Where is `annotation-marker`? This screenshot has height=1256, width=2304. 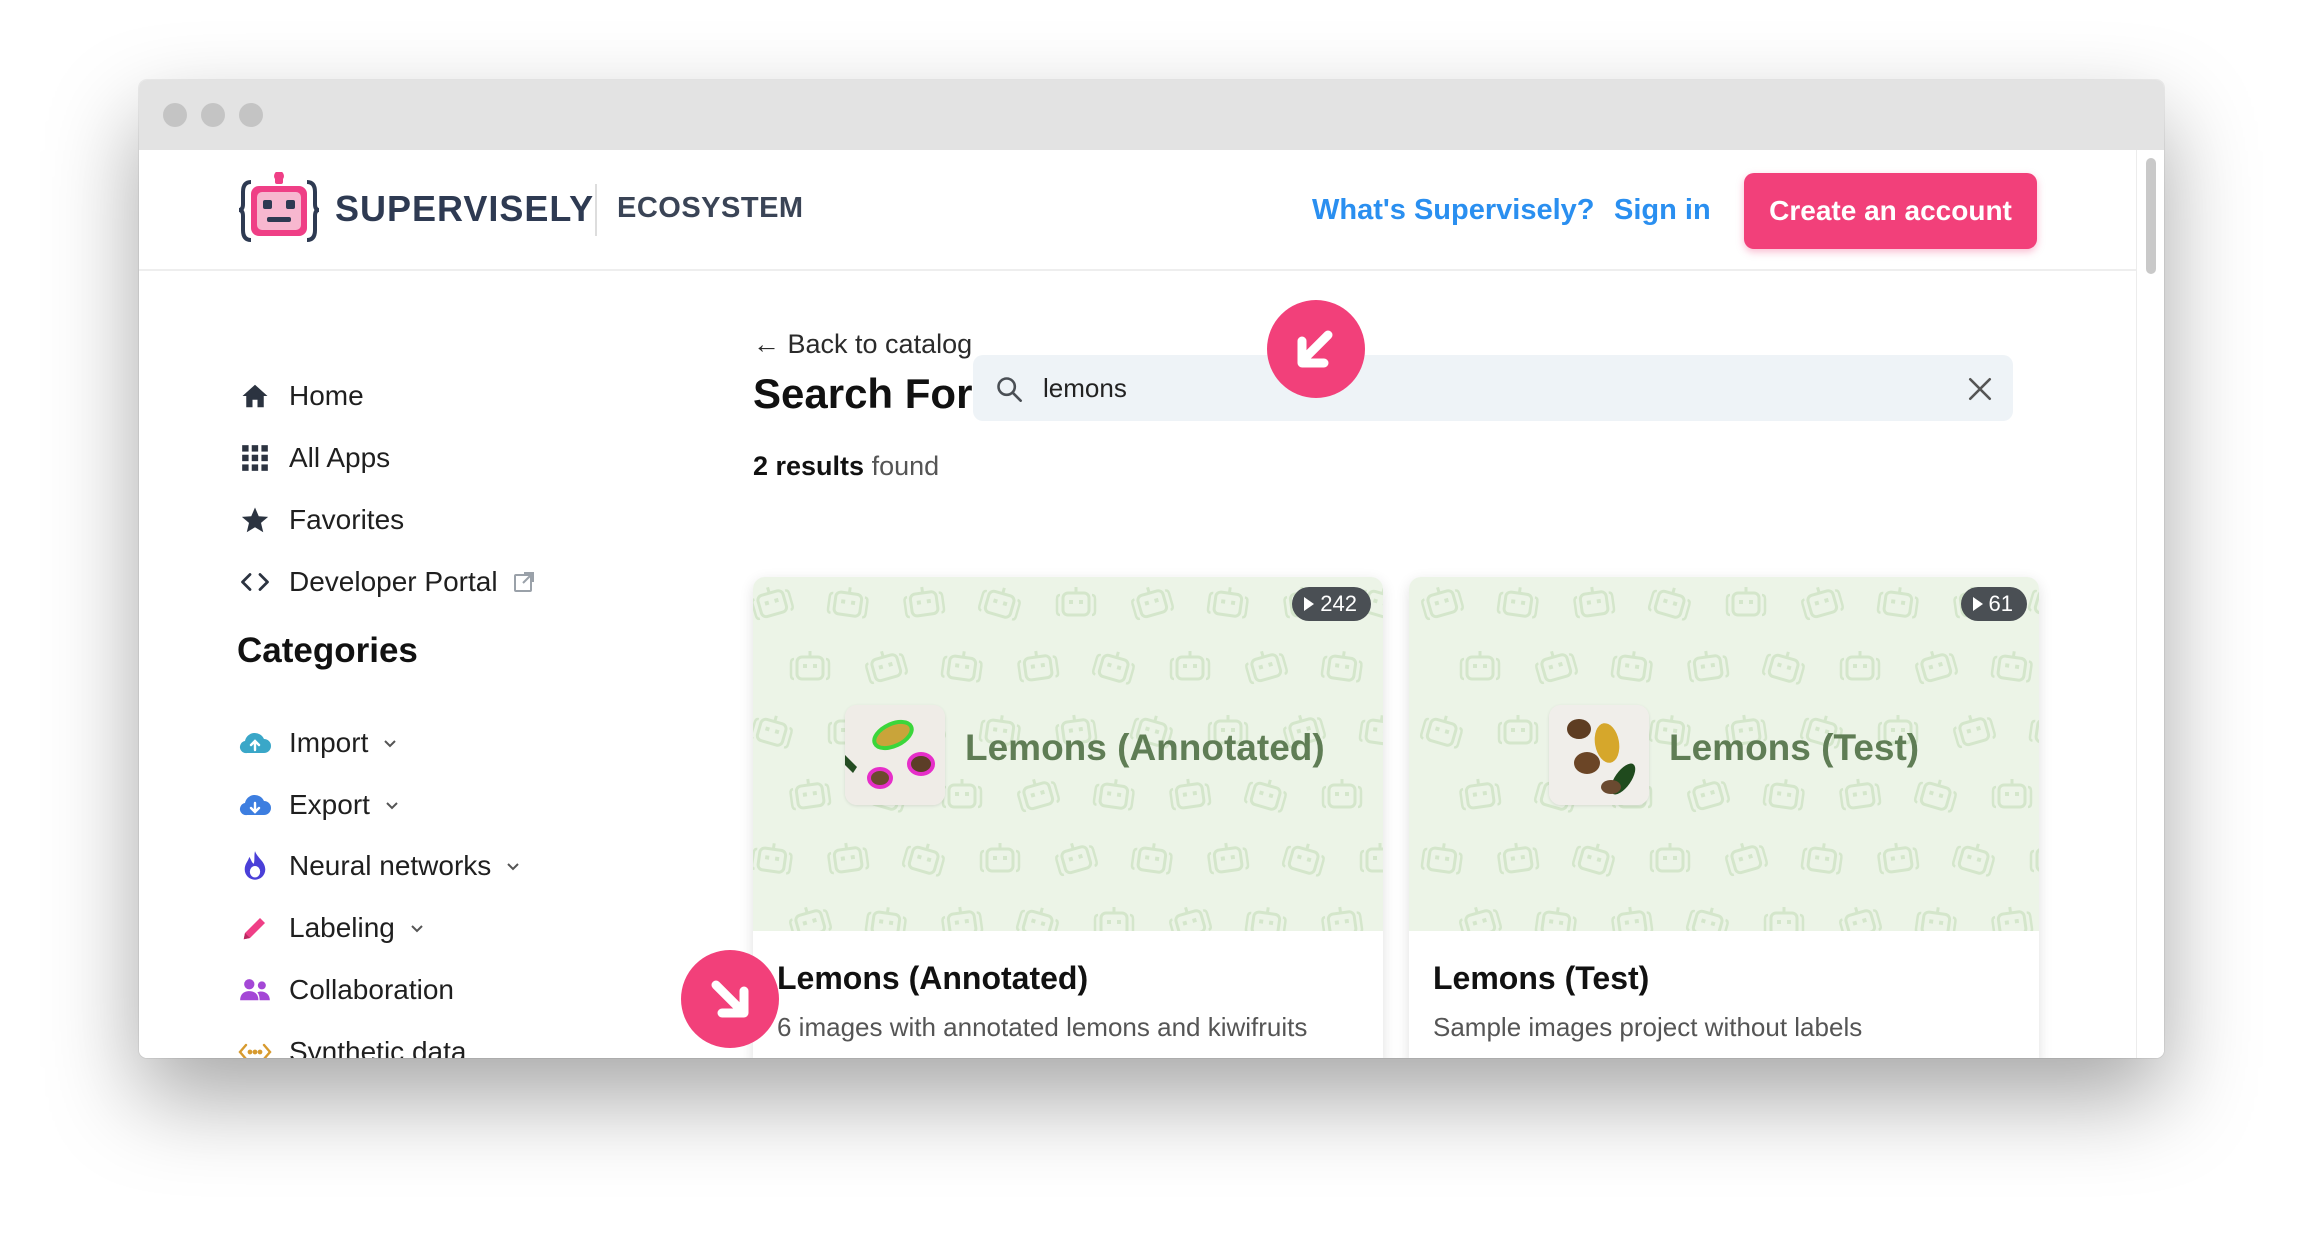
annotation-marker is located at coordinates (730, 999).